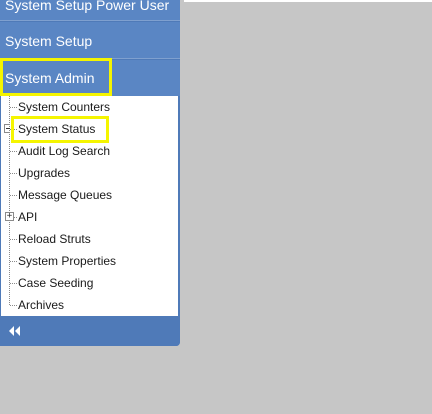  I want to click on tree-item-label: Upgrades, so click(44, 173).